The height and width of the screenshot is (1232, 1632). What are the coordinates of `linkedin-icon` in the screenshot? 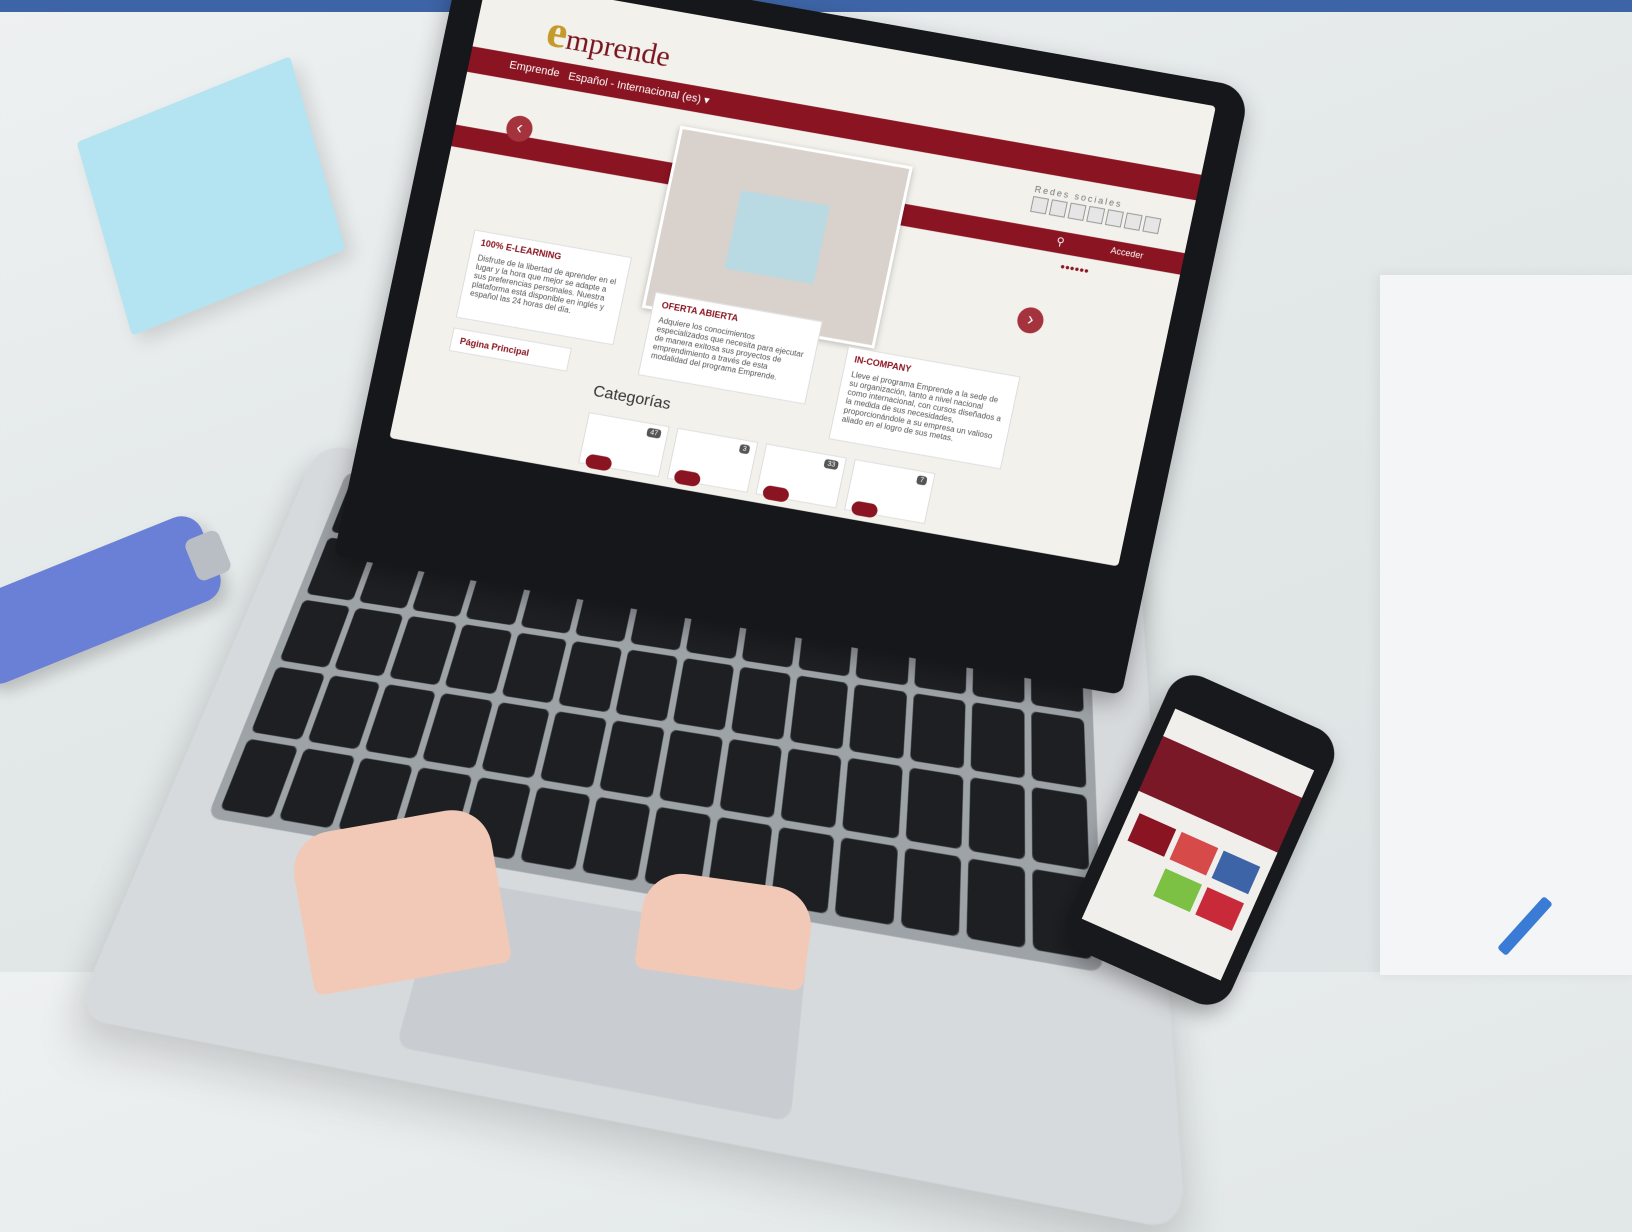 It's located at (1095, 215).